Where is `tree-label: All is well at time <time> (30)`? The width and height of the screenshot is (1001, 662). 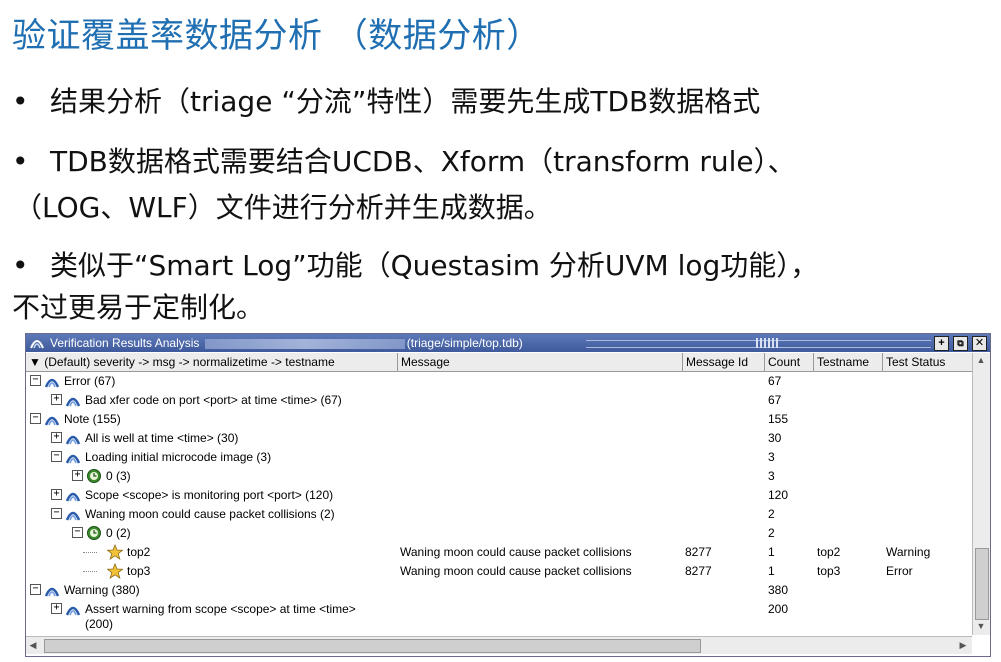 tree-label: All is well at time <time> (30) is located at coordinates (162, 438).